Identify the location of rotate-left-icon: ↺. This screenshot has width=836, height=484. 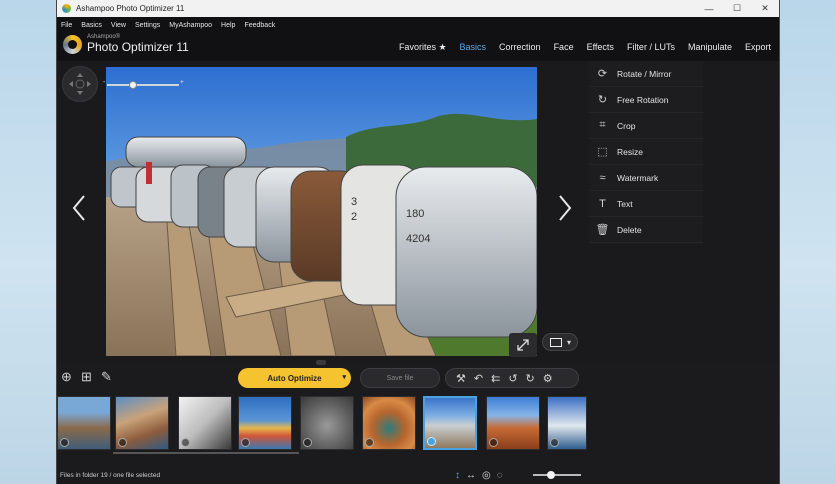
(512, 378).